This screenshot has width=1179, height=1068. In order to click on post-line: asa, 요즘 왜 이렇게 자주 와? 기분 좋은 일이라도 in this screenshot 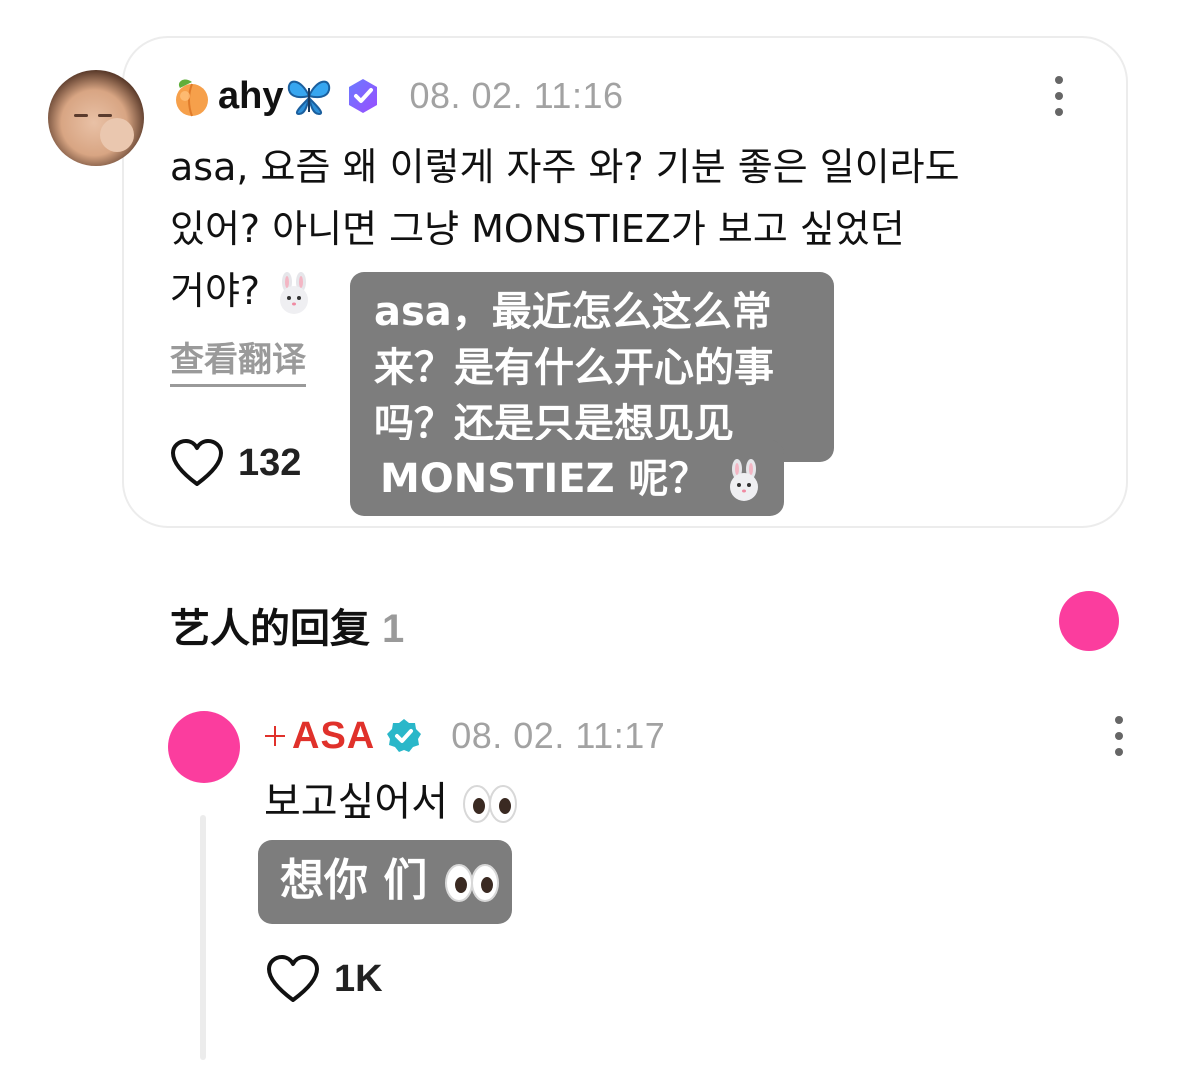, I will do `click(565, 167)`.